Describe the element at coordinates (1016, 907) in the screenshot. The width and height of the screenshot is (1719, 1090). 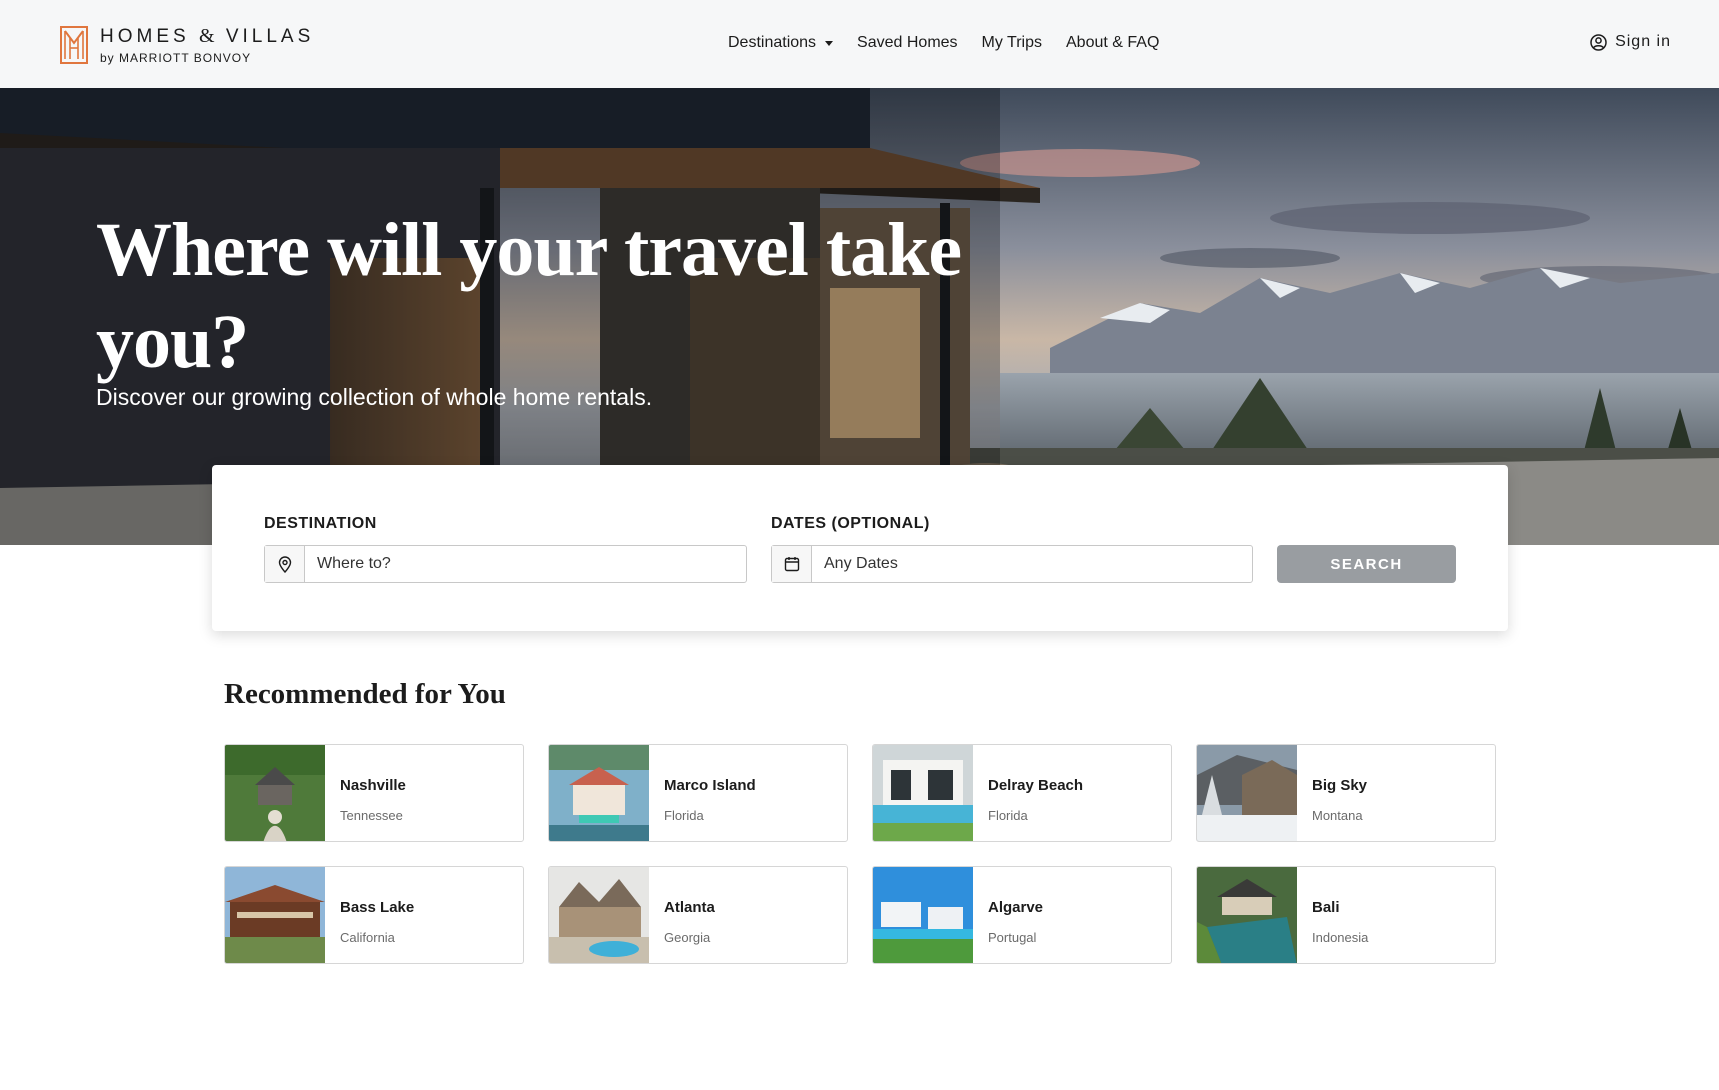
I see `destination-city: Algarve` at that location.